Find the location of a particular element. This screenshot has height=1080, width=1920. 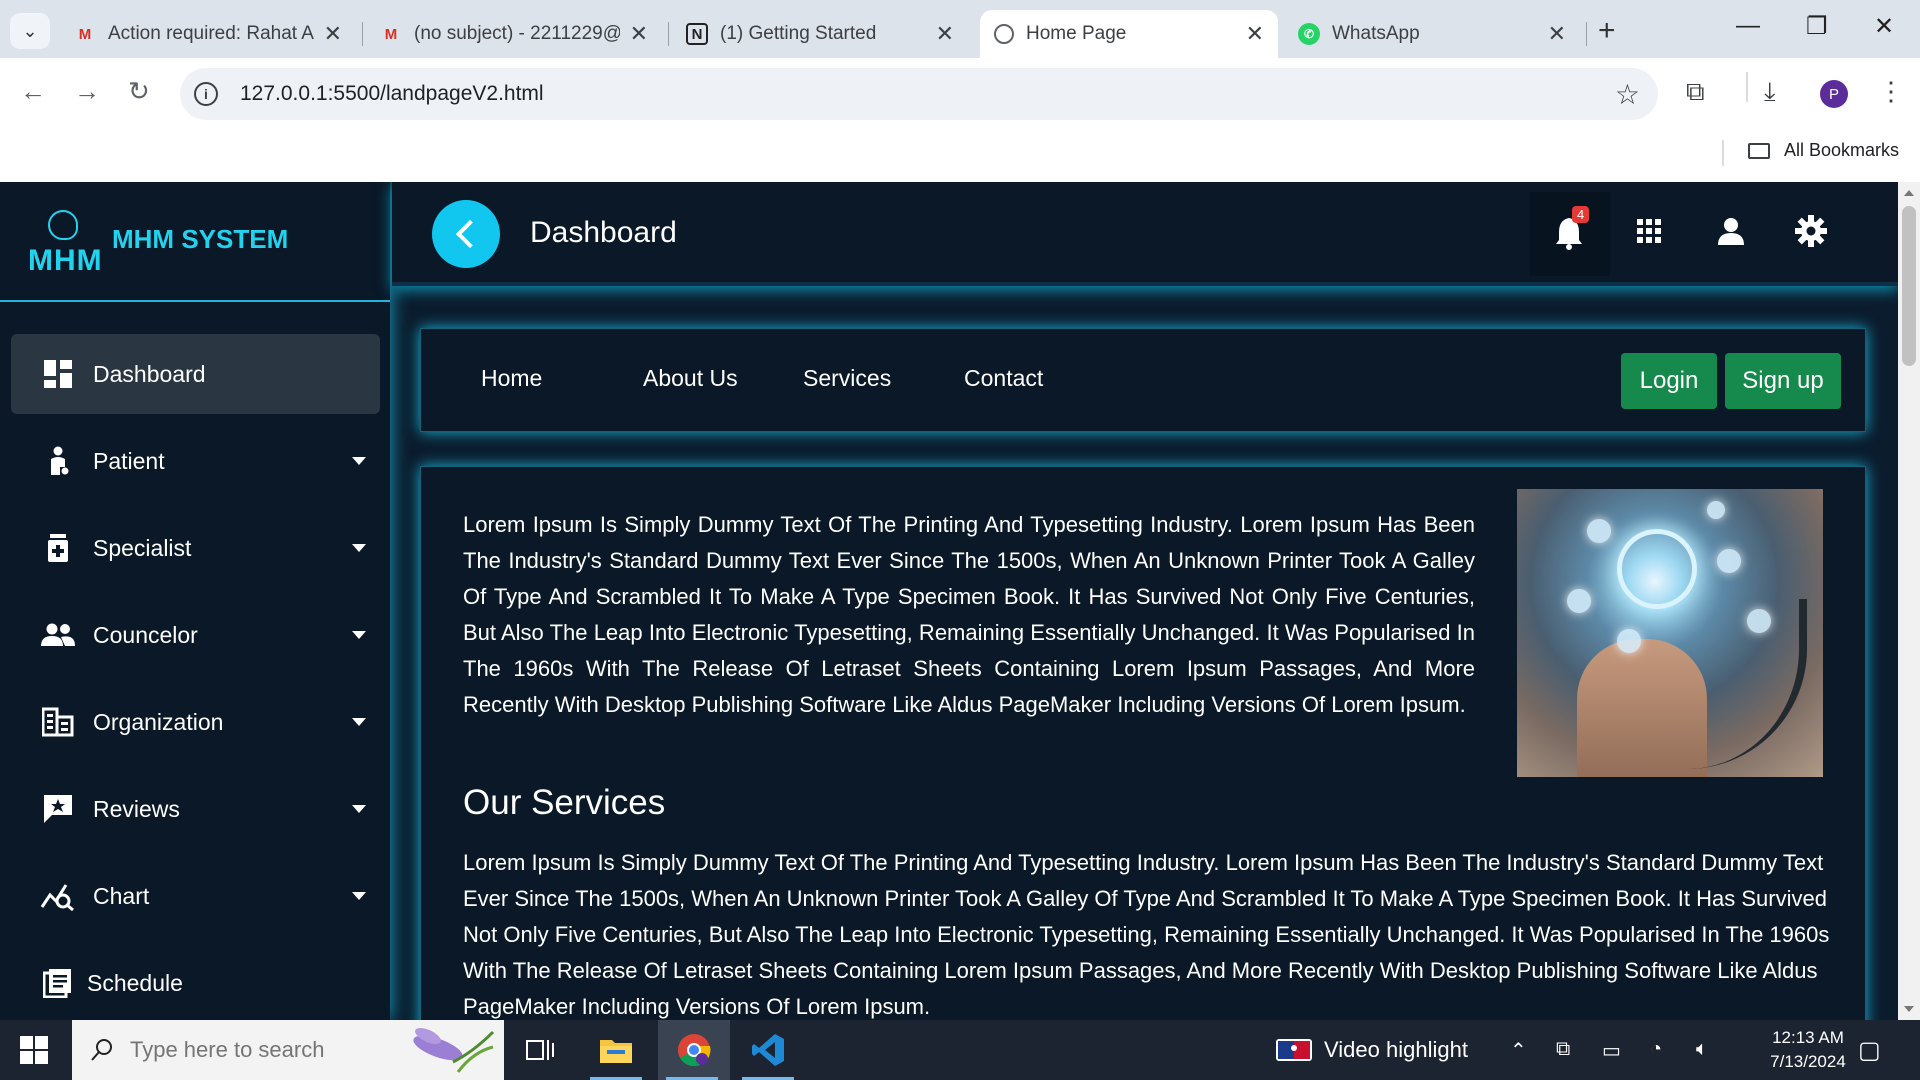

tab-title: (no subject) - 2211229@ is located at coordinates (517, 33).